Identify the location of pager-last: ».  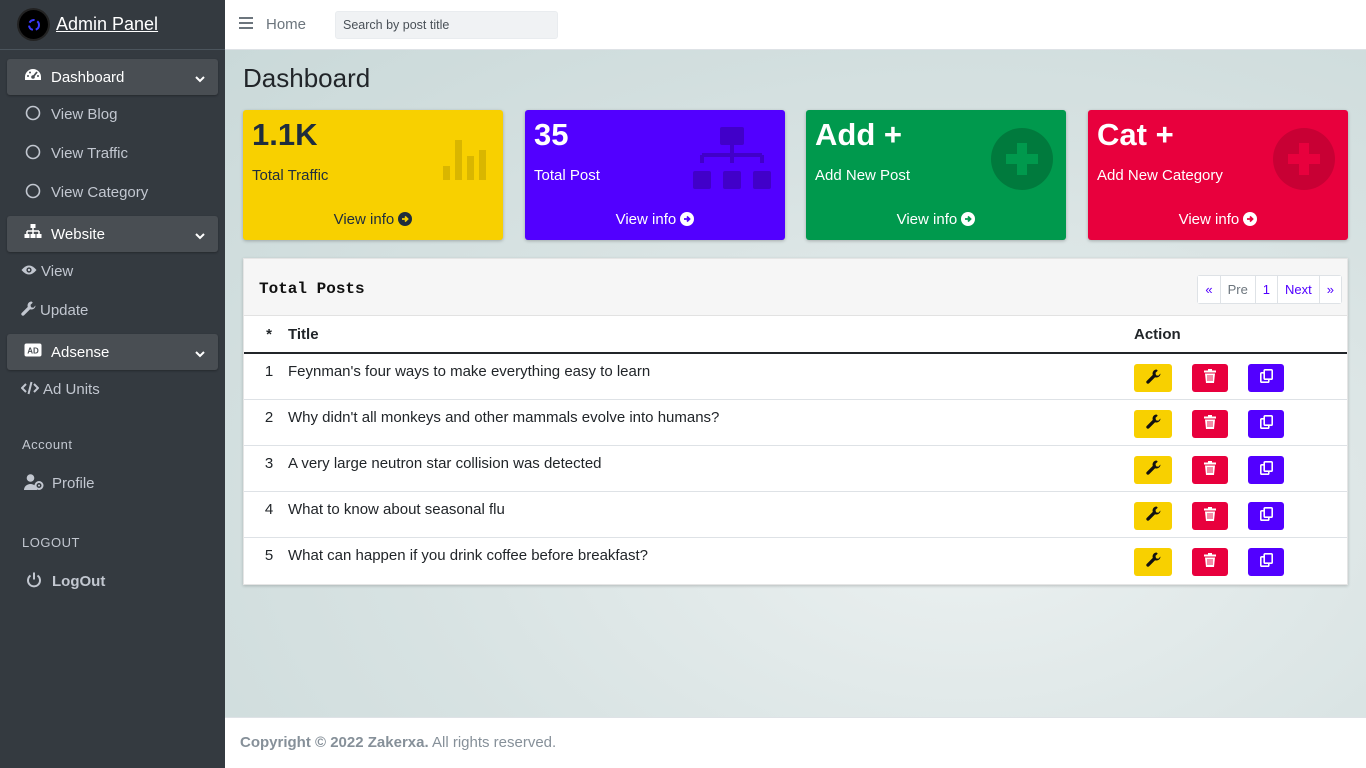
(1329, 289).